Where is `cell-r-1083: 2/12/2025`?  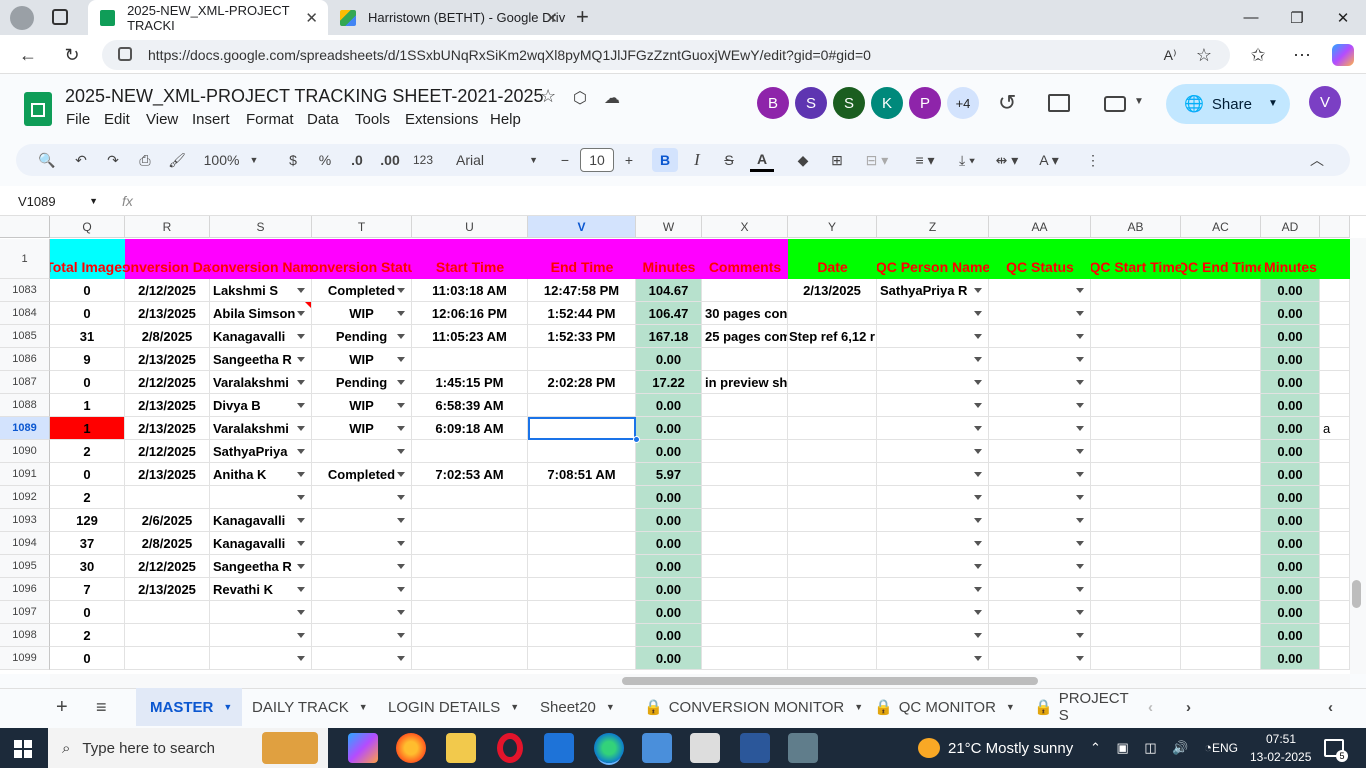
cell-r-1083: 2/12/2025 is located at coordinates (167, 290).